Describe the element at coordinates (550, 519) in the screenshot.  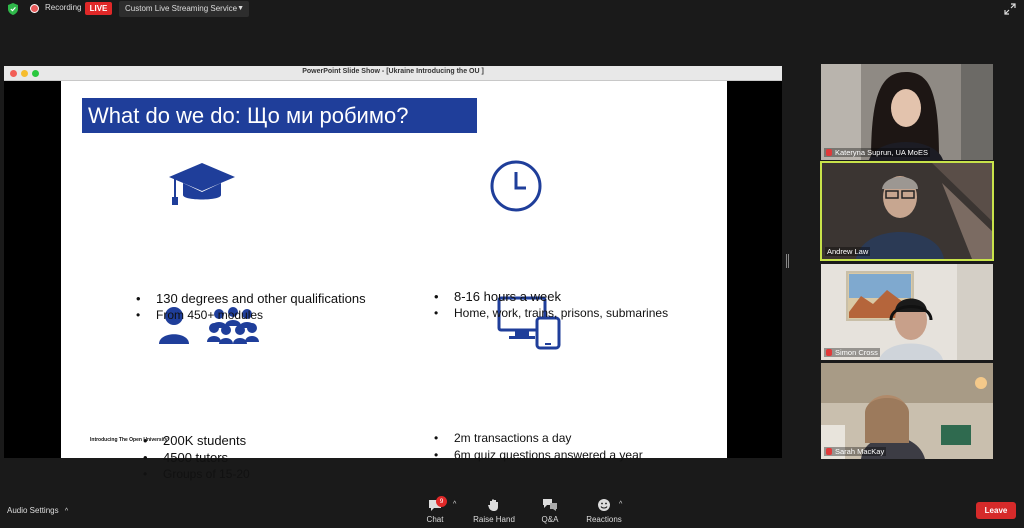
I see `qa-label: Q&A` at that location.